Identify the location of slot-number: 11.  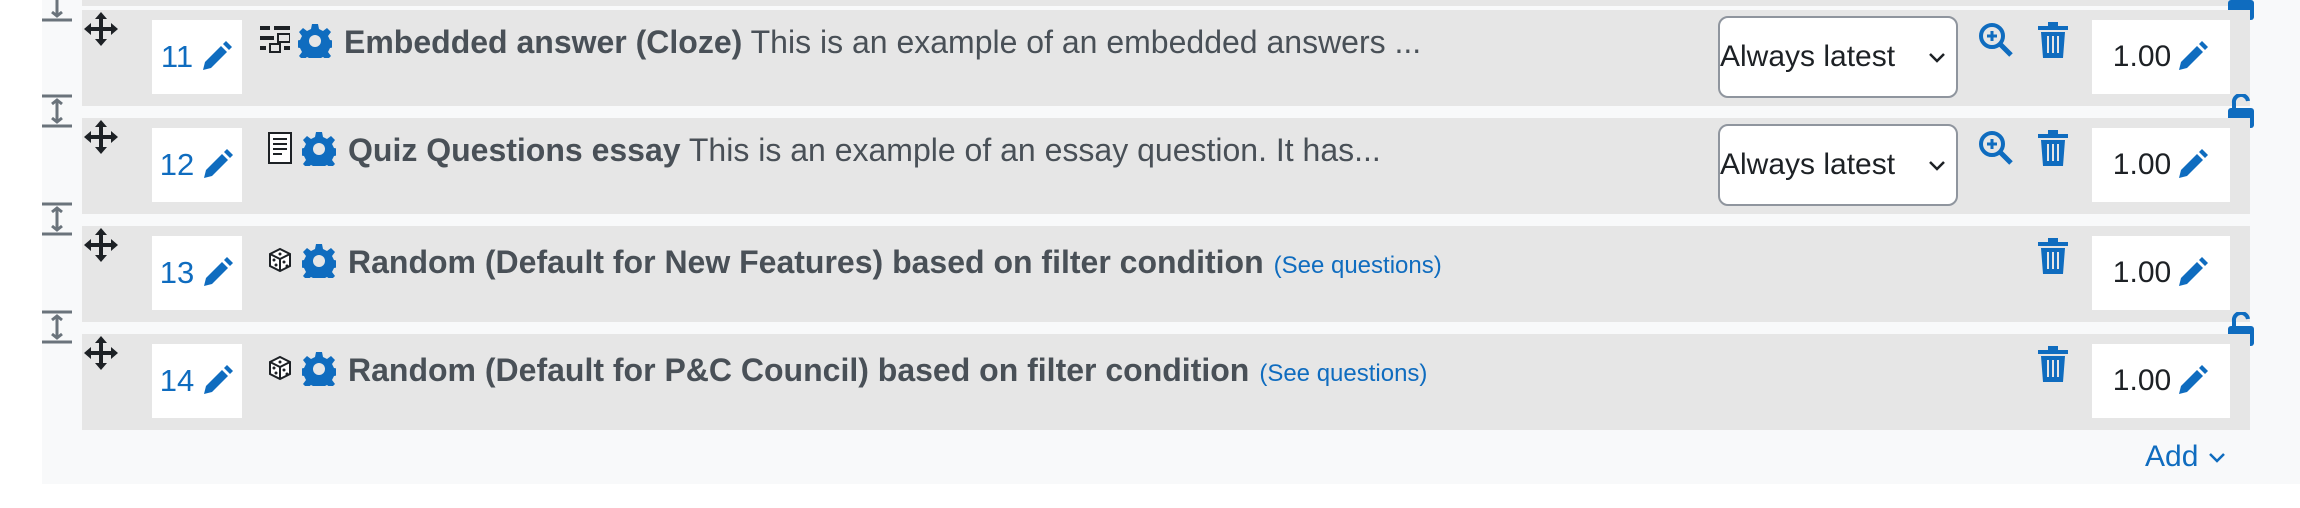
(197, 57).